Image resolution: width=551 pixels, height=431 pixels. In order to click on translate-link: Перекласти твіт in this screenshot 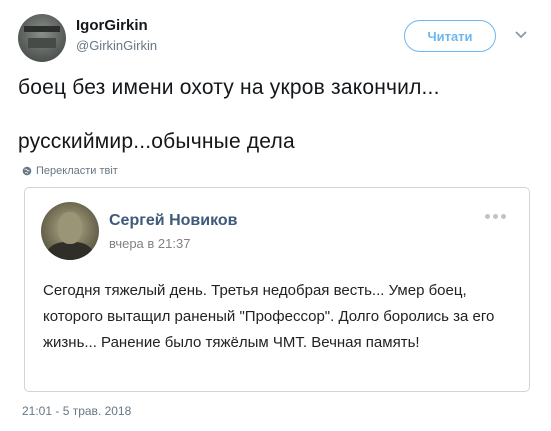, I will do `click(70, 171)`.